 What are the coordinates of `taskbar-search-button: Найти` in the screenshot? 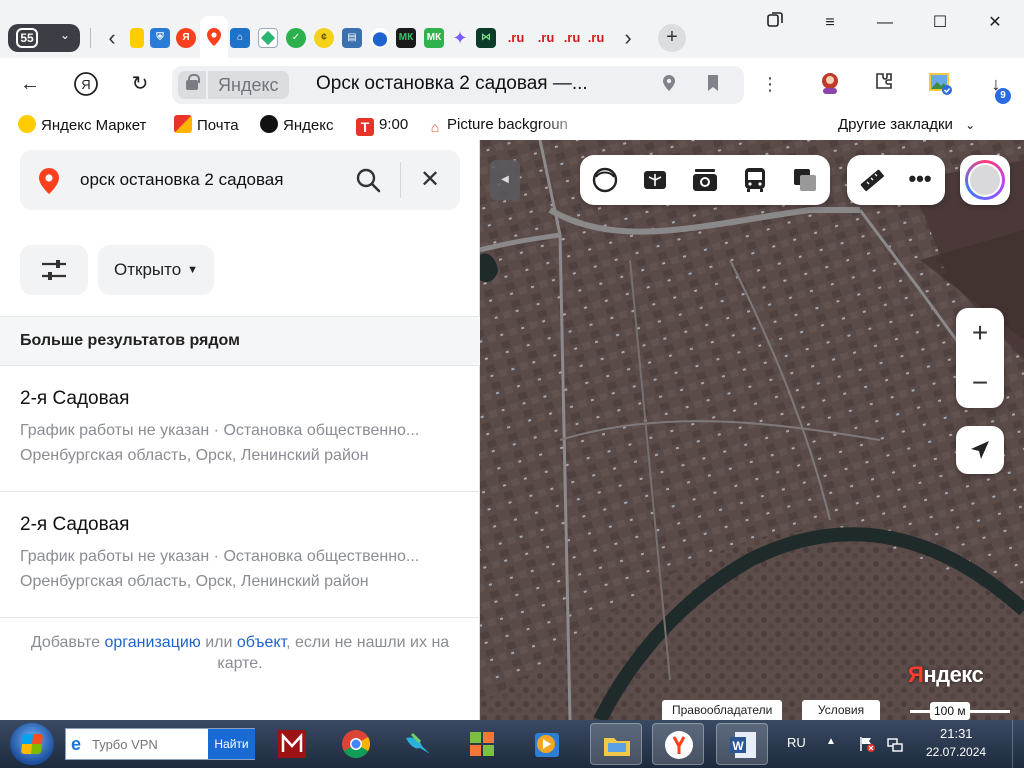 It's located at (231, 744).